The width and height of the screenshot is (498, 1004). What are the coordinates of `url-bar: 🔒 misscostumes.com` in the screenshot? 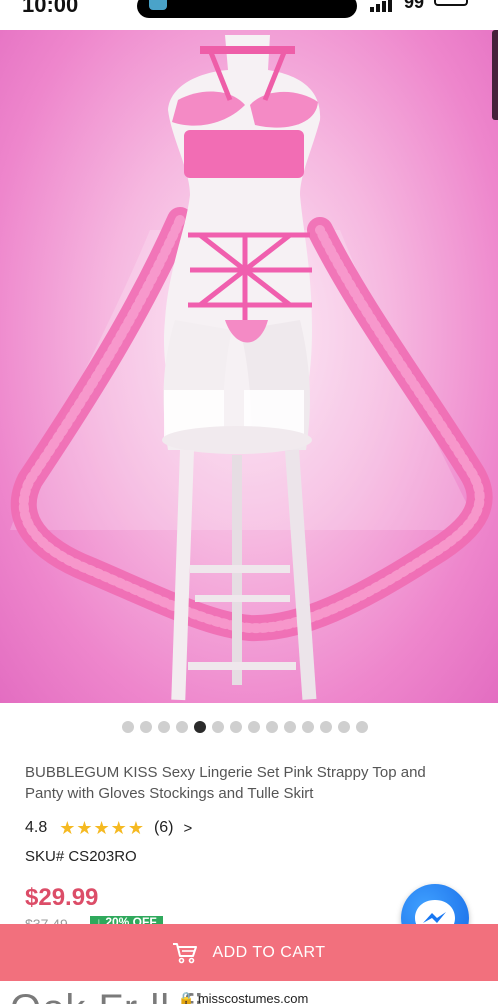 It's located at (243, 997).